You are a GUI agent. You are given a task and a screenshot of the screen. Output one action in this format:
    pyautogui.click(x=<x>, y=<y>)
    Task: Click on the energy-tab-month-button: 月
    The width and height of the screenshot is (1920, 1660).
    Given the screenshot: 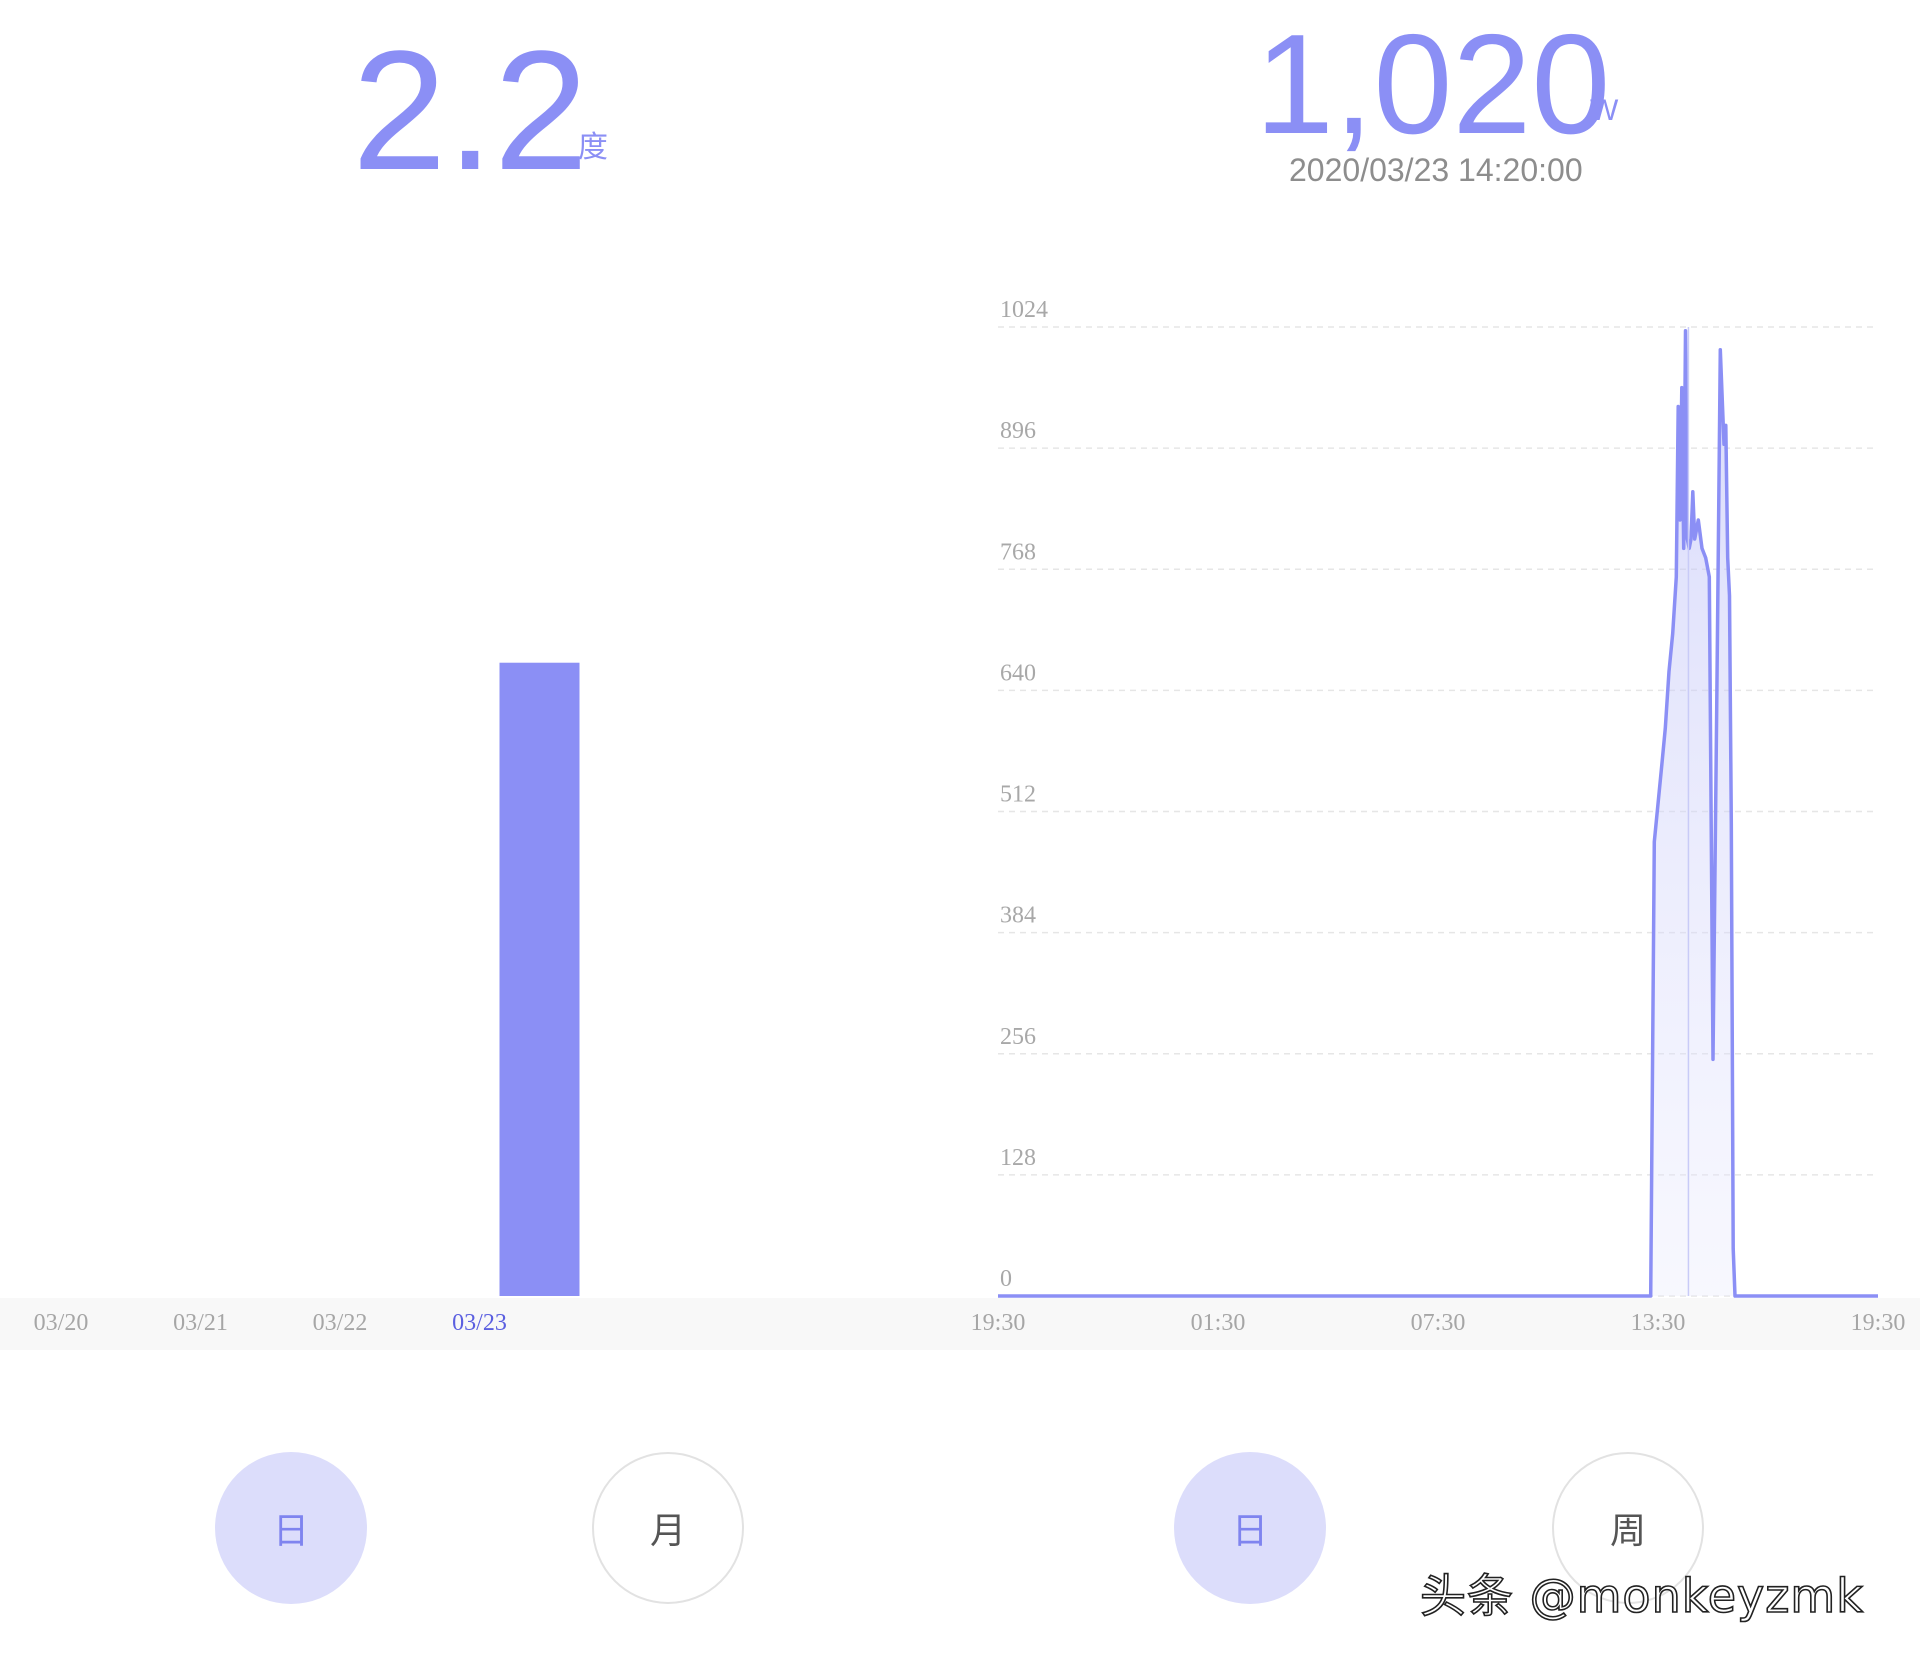 What is the action you would take?
    pyautogui.click(x=668, y=1528)
    